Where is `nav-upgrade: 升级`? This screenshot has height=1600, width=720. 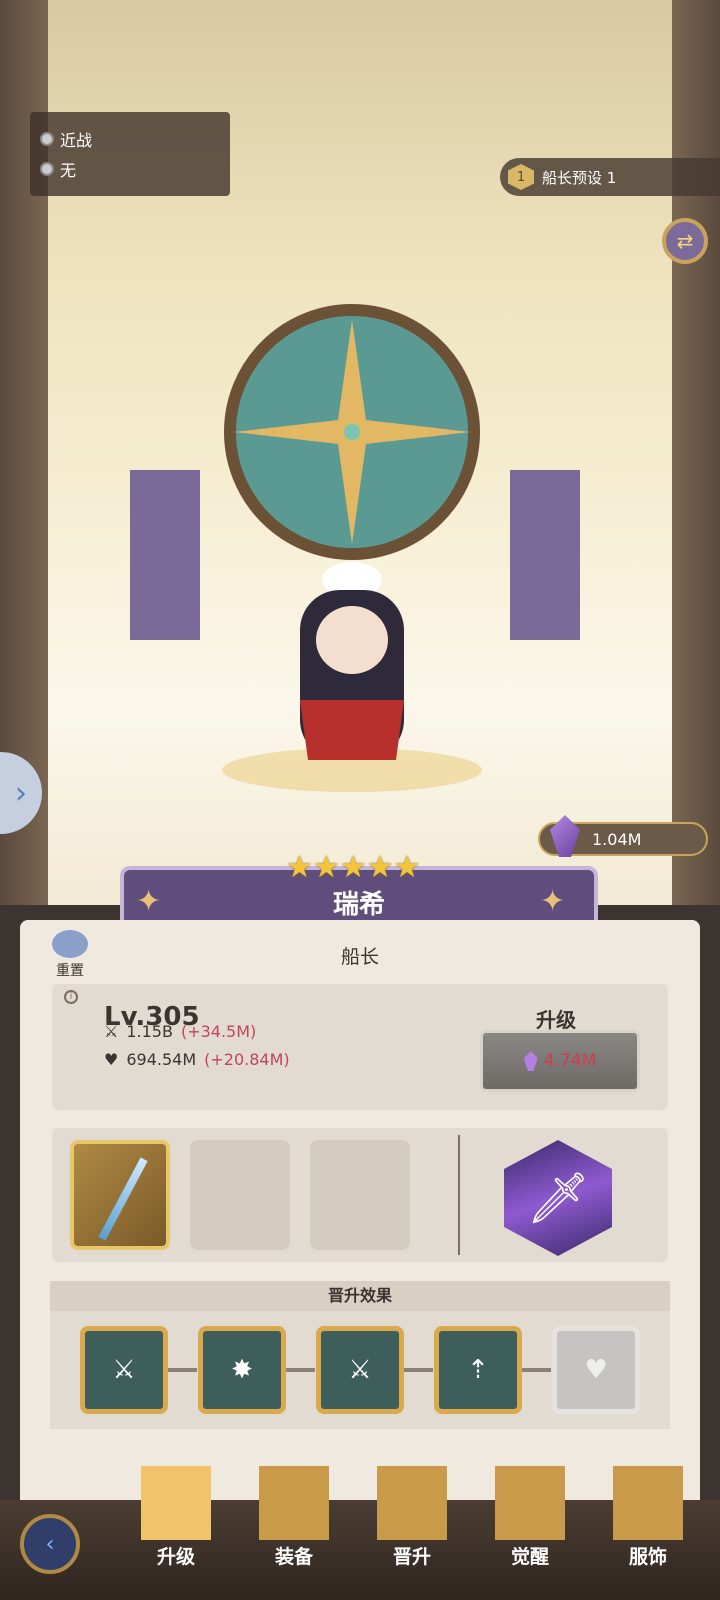
nav-upgrade: 升级 is located at coordinates (176, 1517).